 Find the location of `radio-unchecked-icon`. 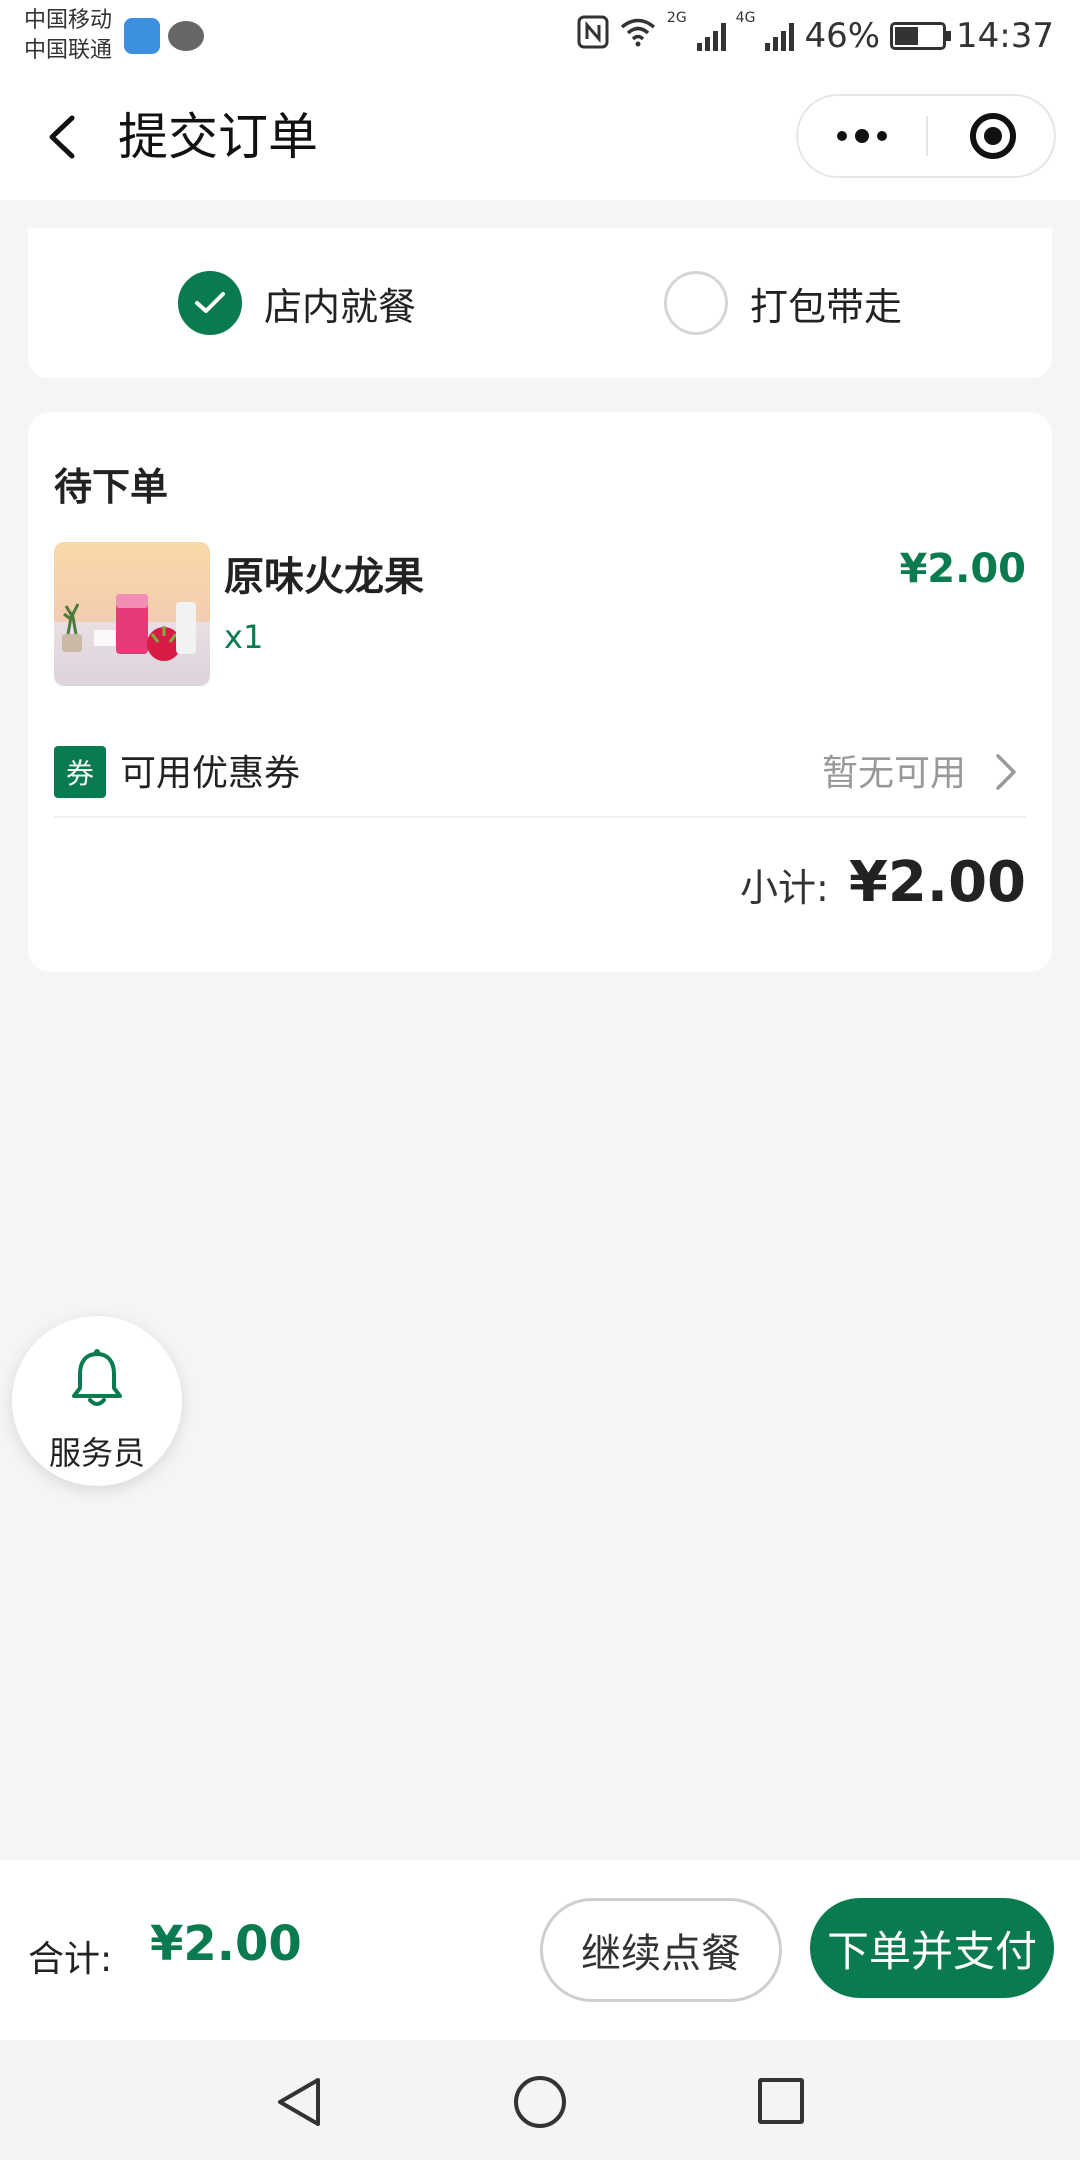

radio-unchecked-icon is located at coordinates (696, 303).